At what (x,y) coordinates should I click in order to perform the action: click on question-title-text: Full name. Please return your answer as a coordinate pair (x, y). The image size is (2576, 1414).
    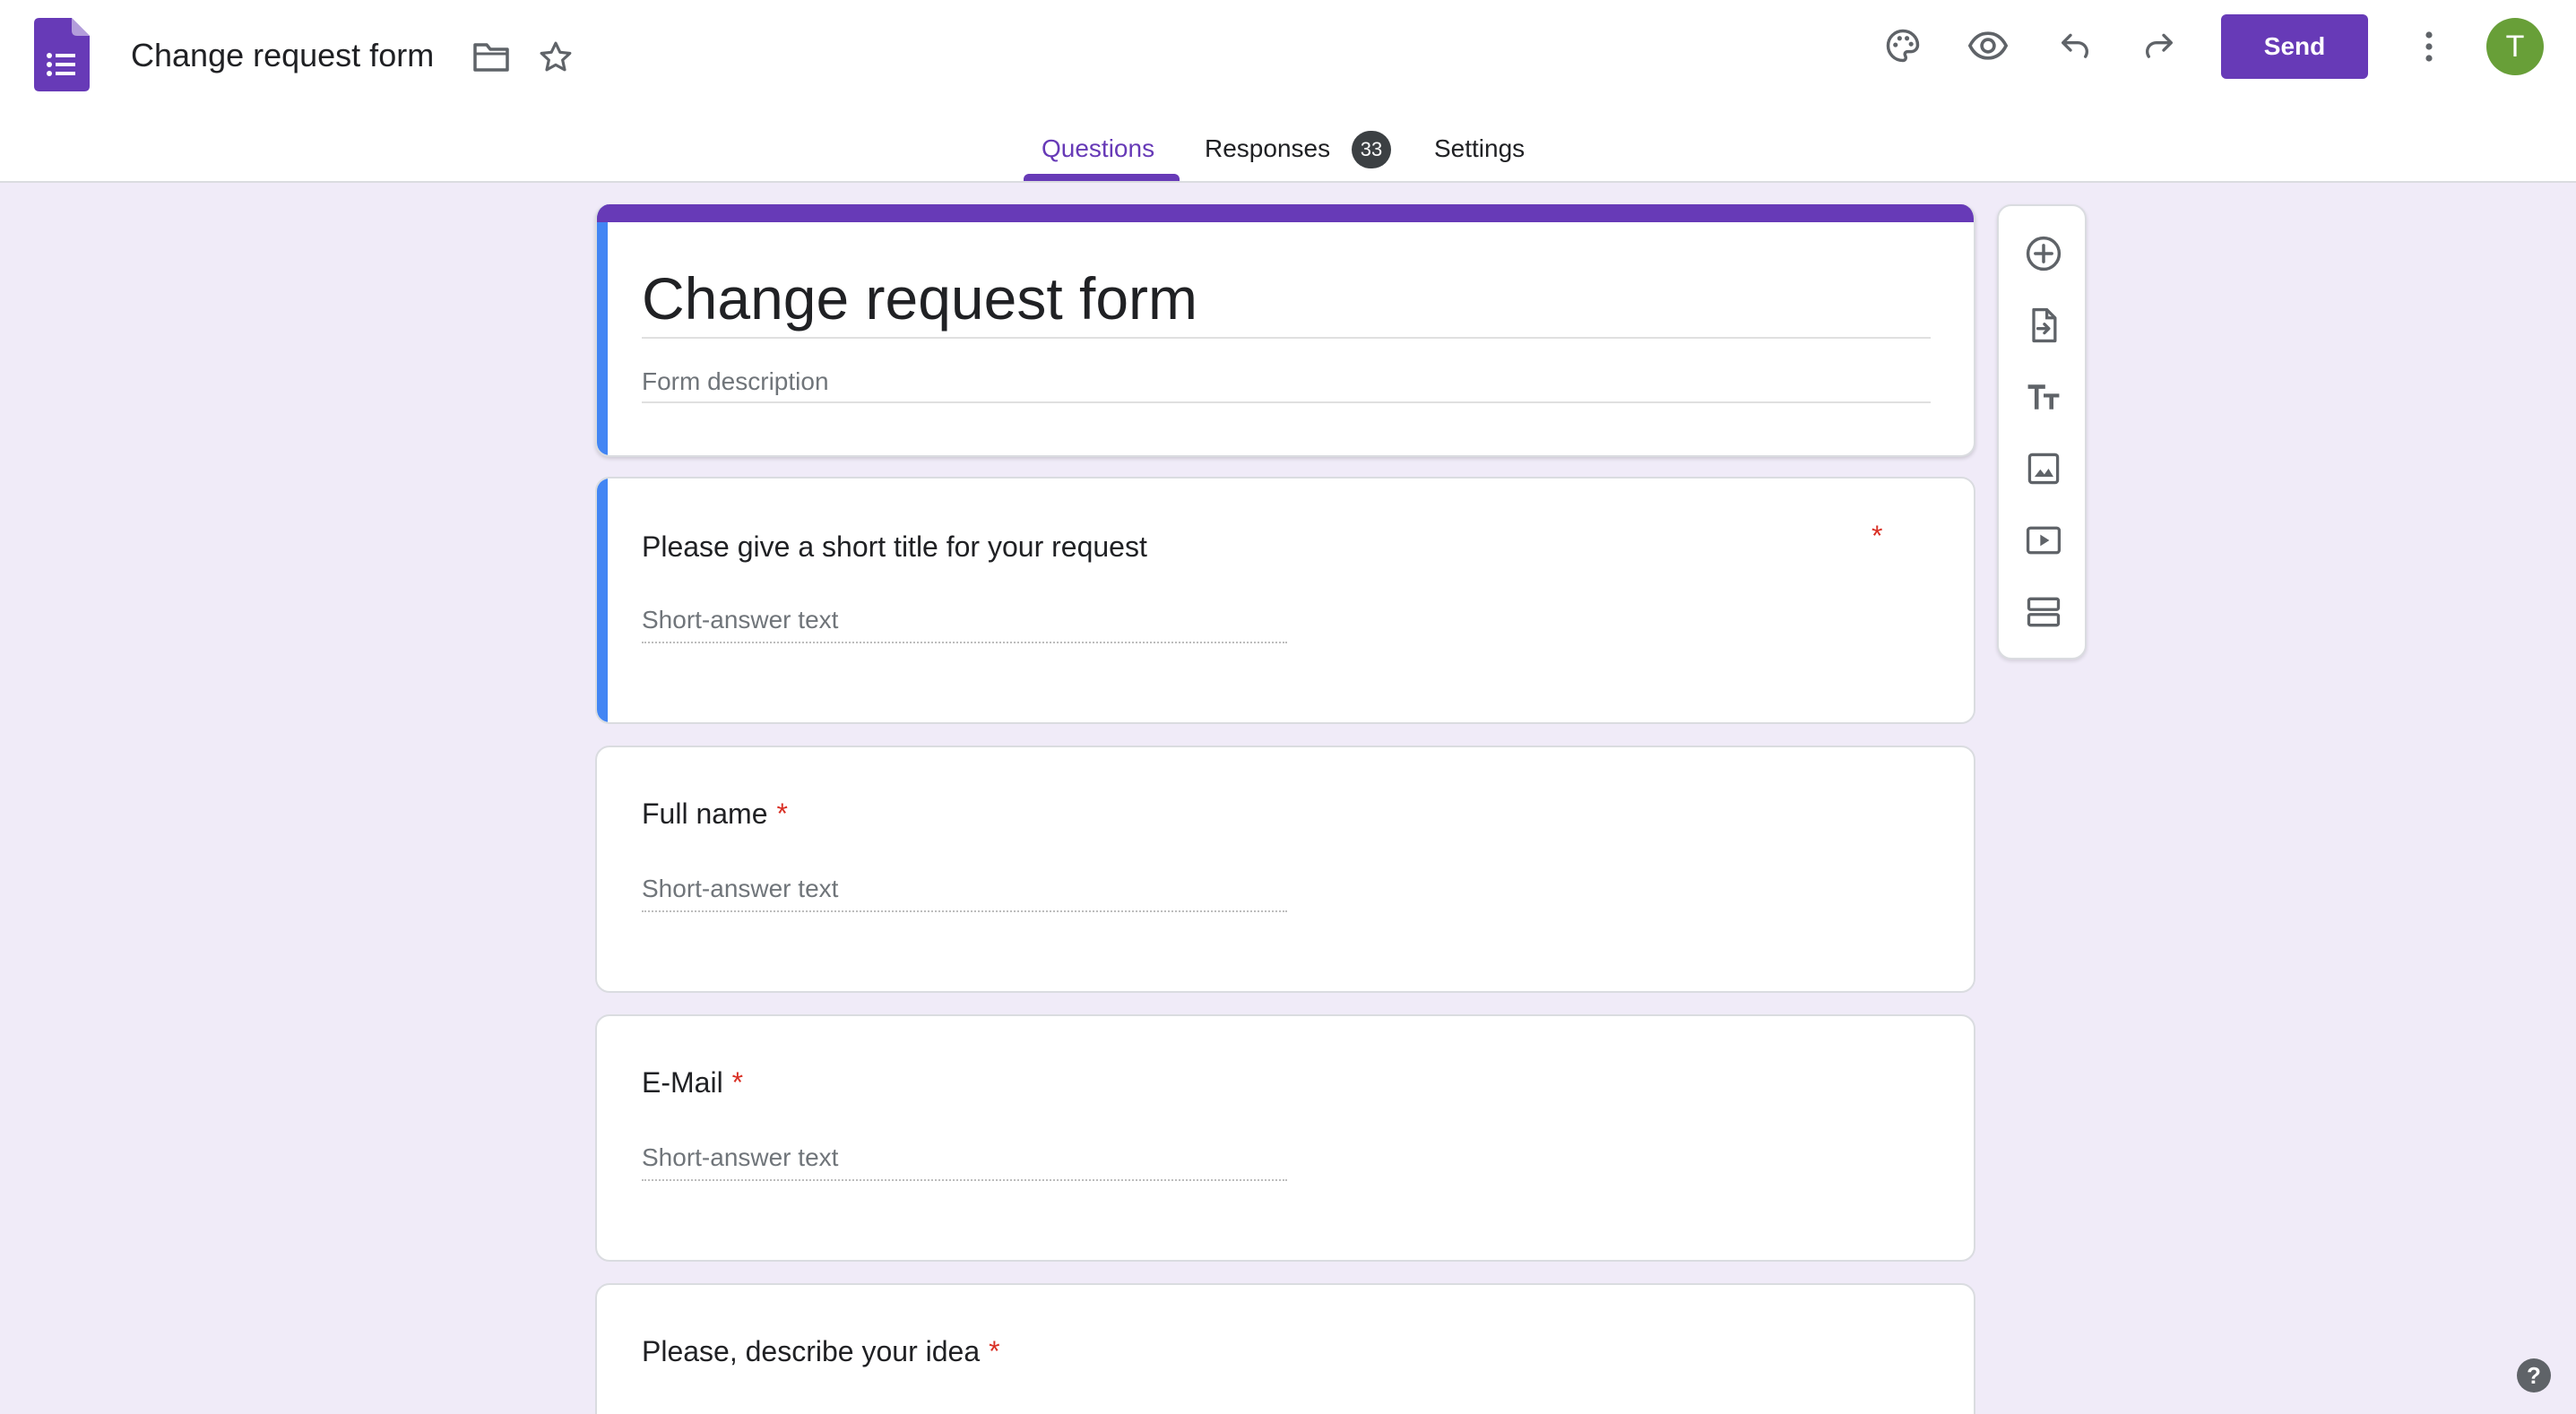
    Looking at the image, I should click on (705, 814).